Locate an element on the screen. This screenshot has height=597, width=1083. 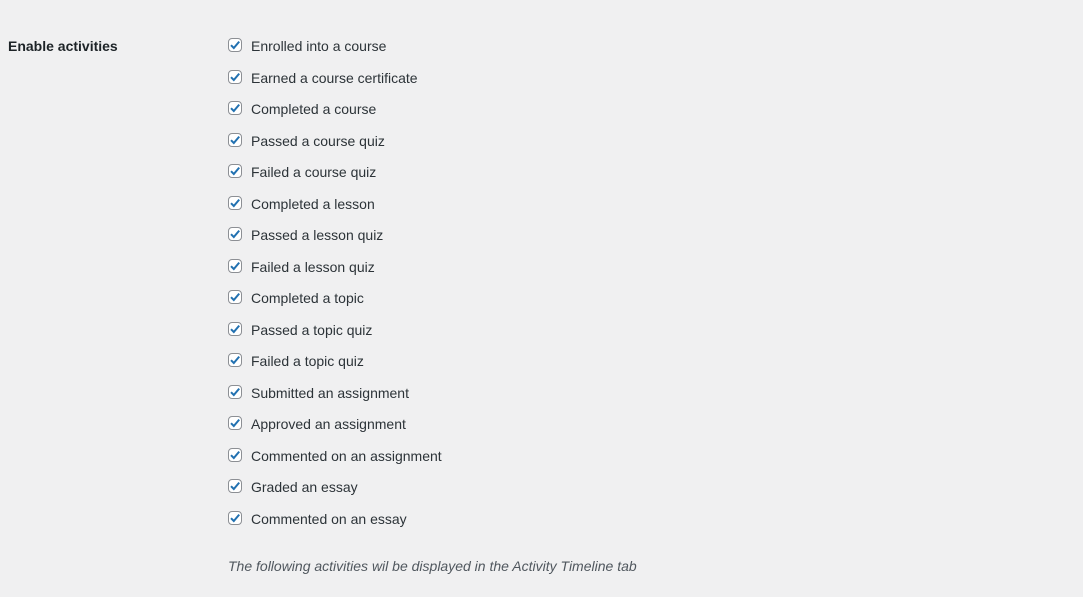
activity-label: Approved an assignment is located at coordinates (328, 424).